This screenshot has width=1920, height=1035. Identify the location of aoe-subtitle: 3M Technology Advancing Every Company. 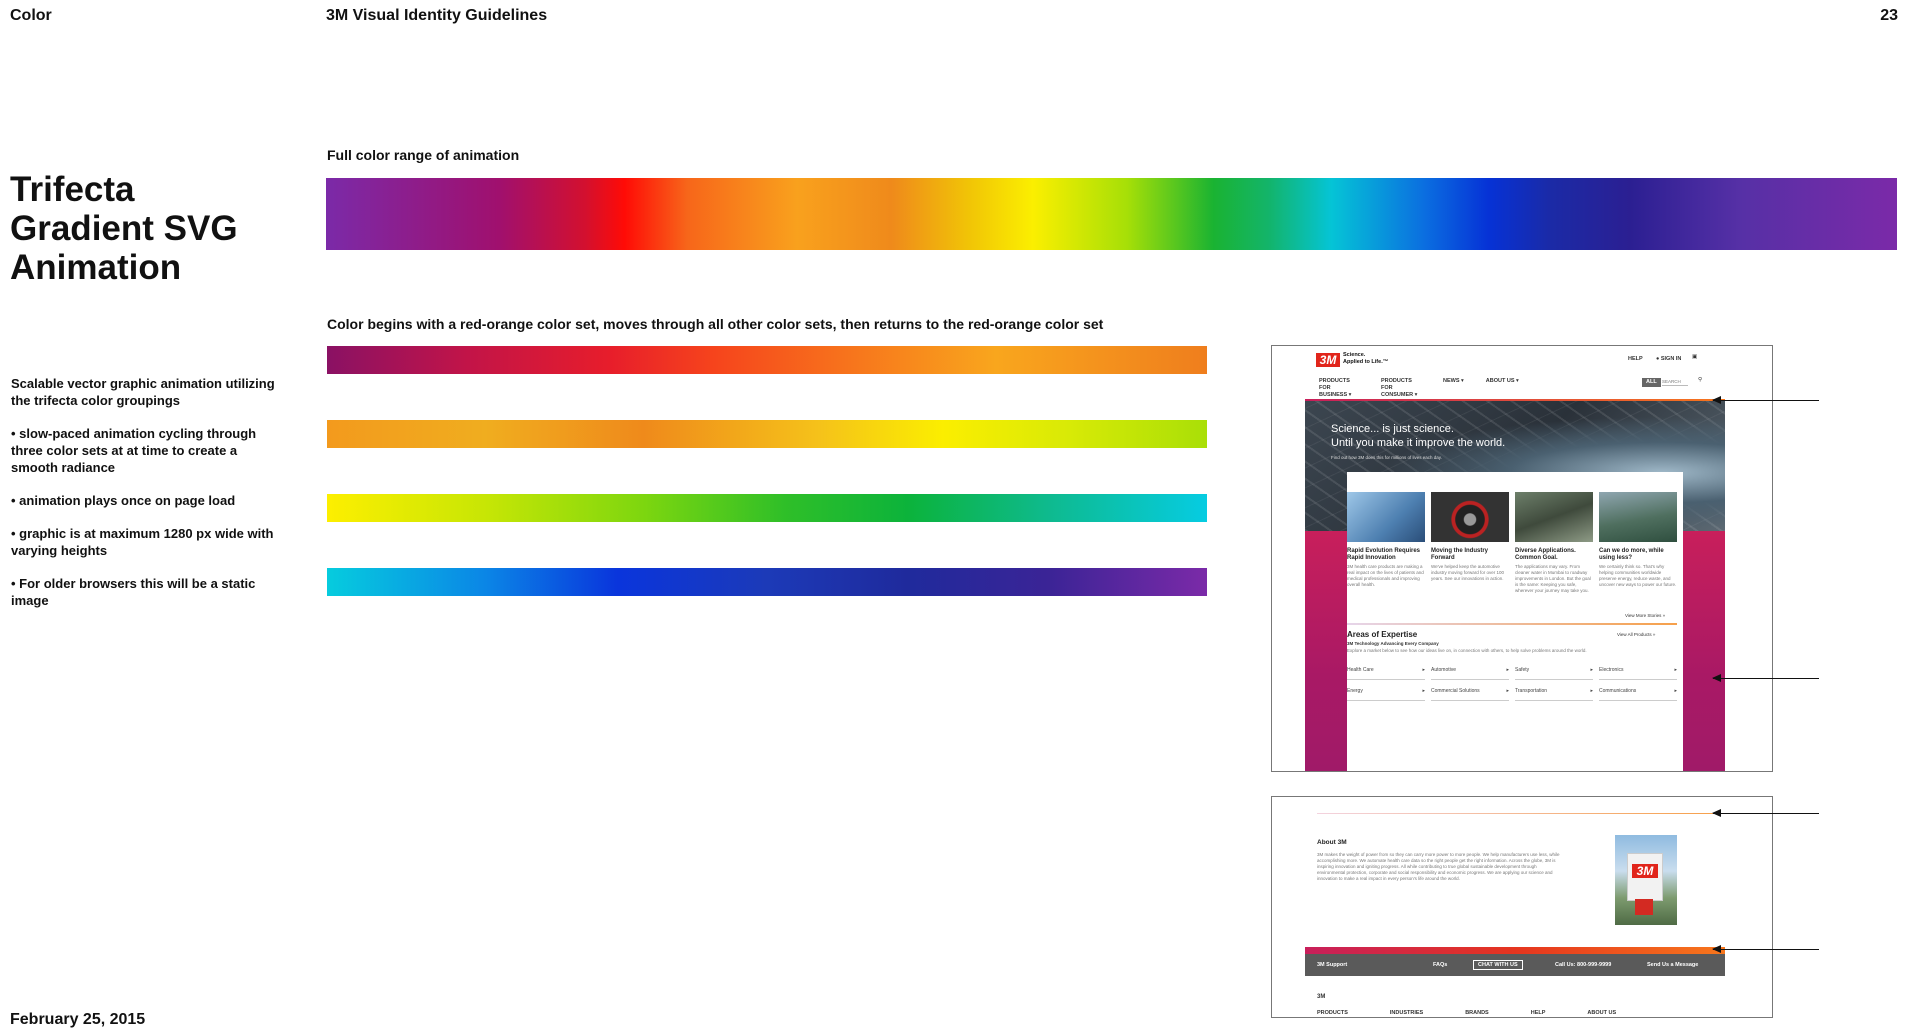
(1393, 643).